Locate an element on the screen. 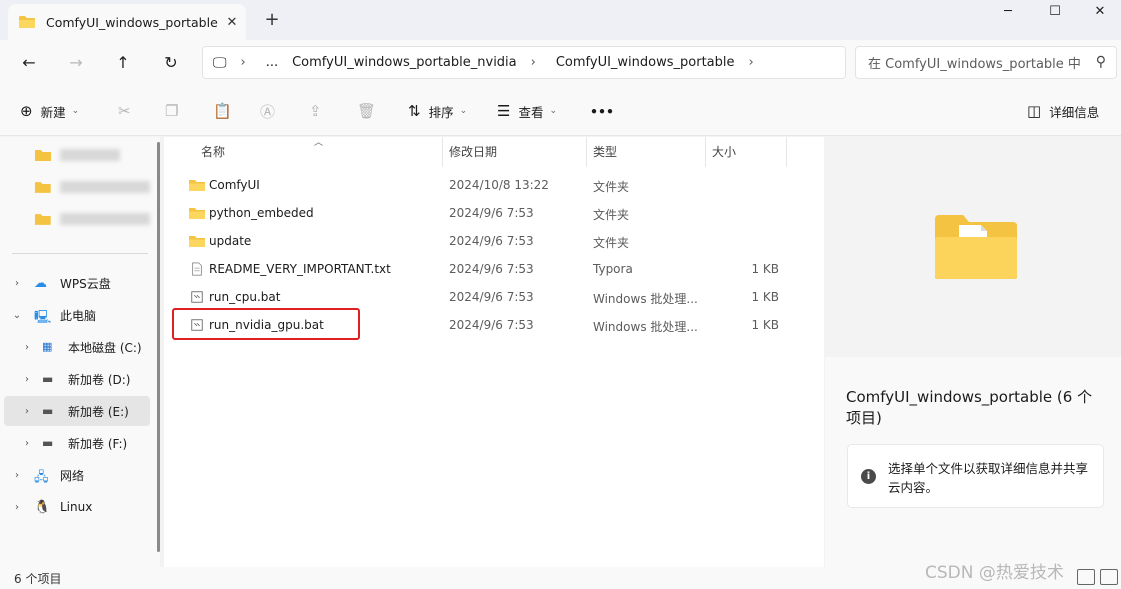 This screenshot has width=1121, height=589. tab-explorer: ComfyUI_windows_portable ✕ is located at coordinates (127, 22).